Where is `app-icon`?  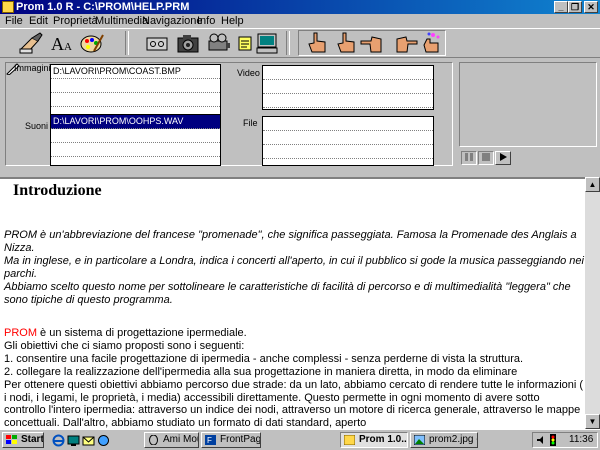 app-icon is located at coordinates (8, 7).